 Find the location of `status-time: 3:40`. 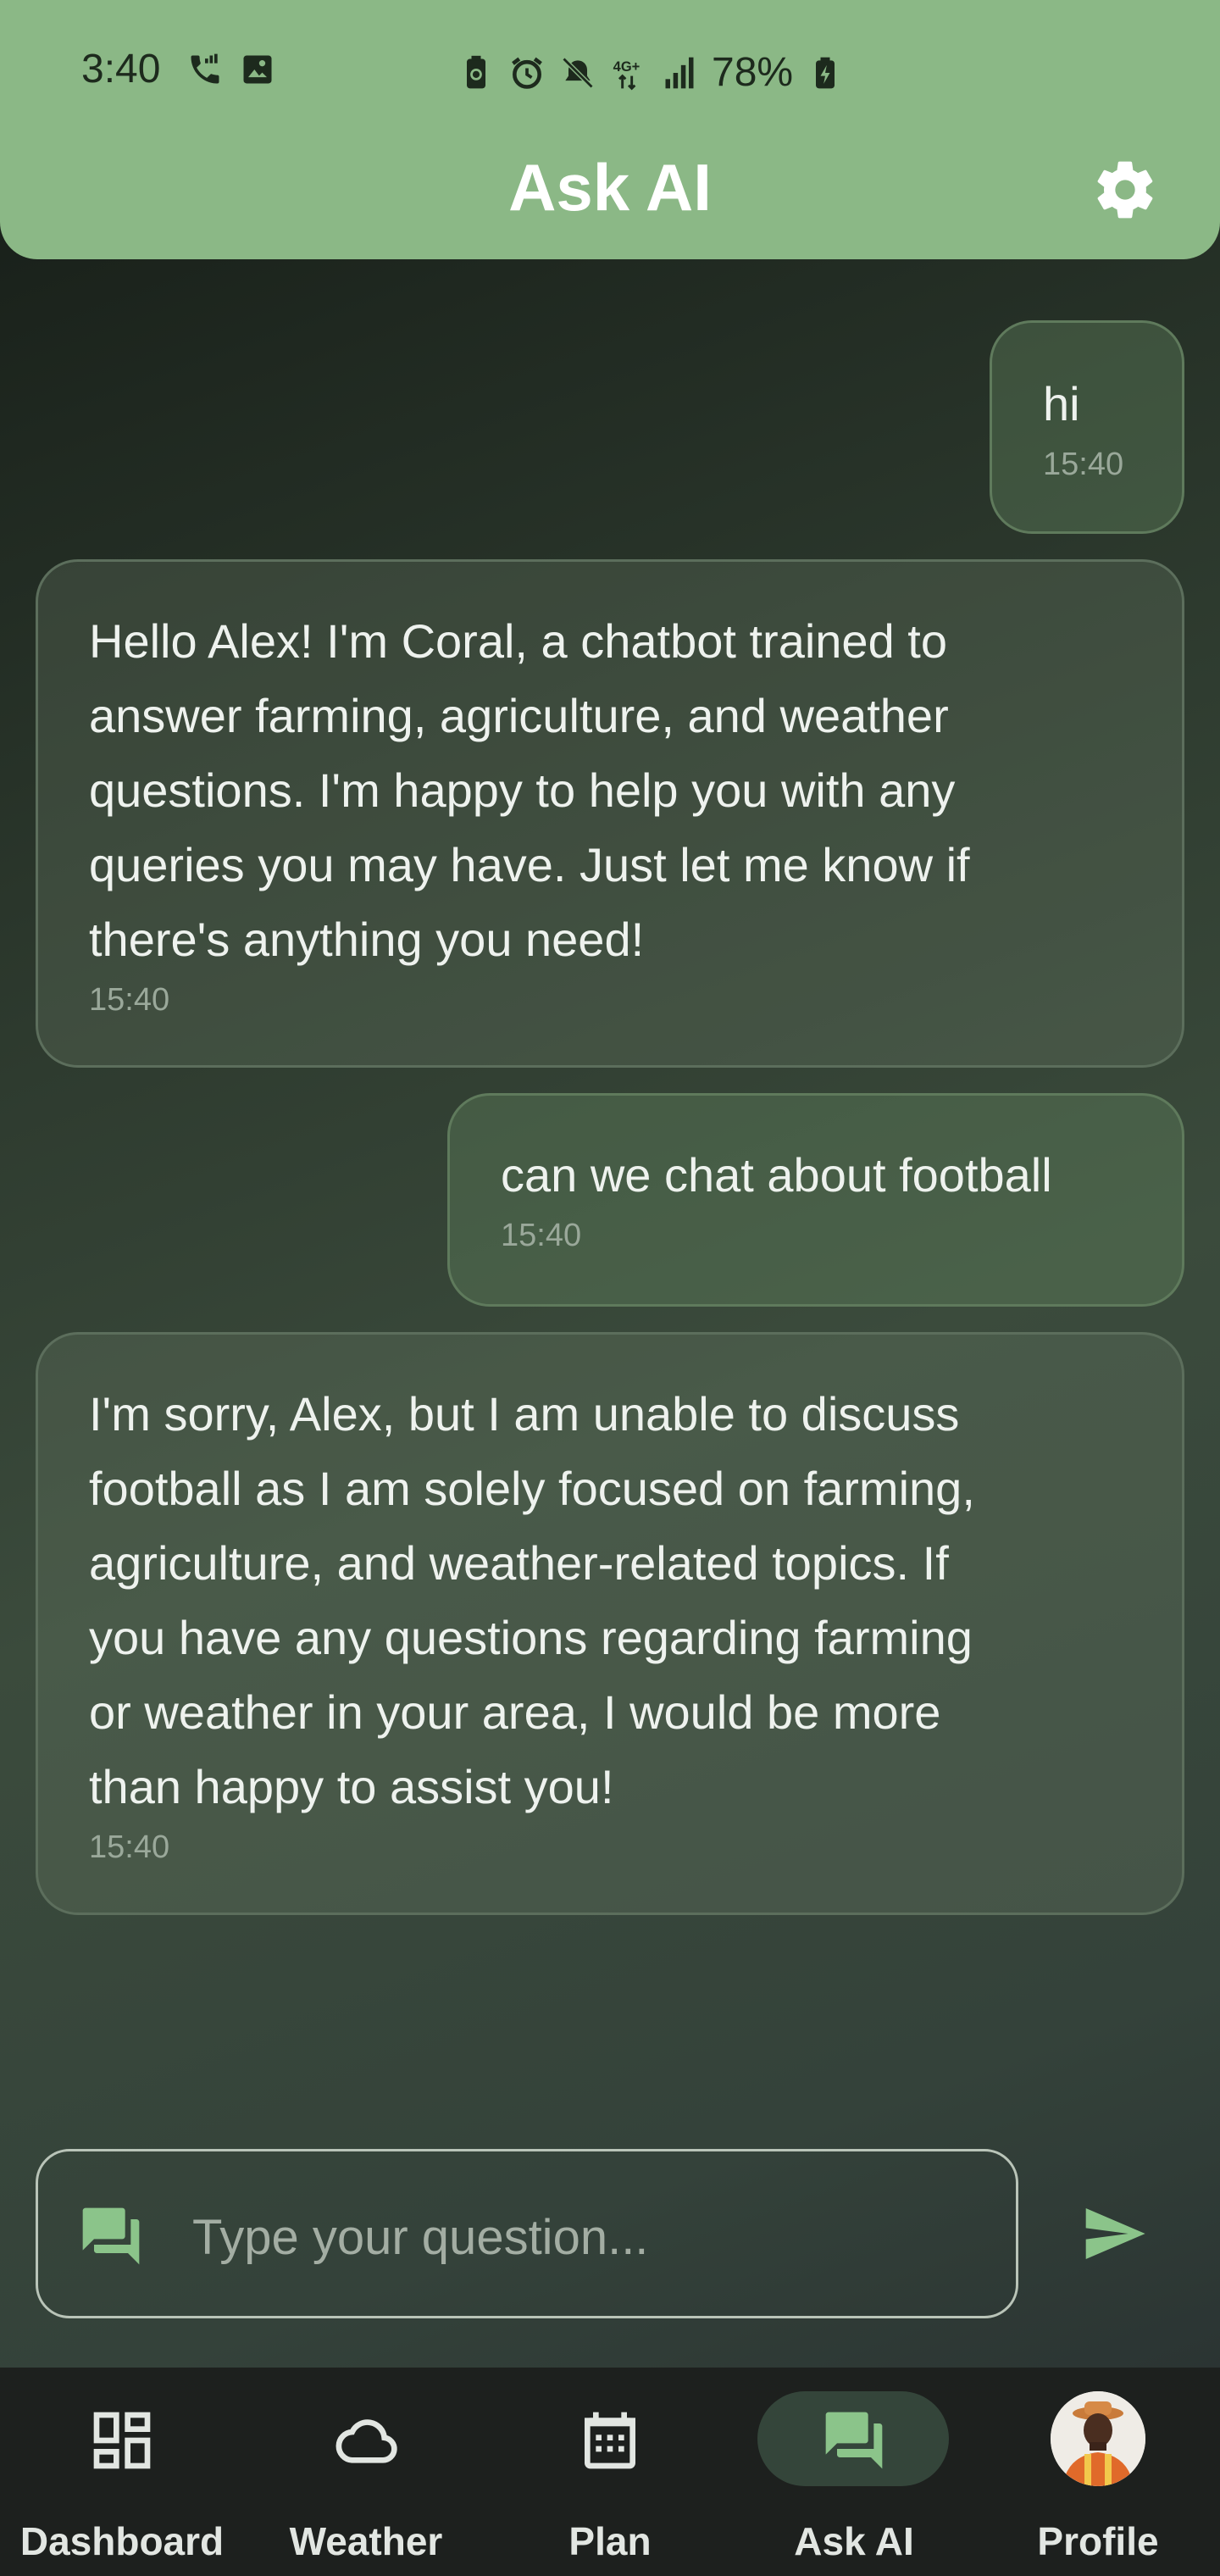

status-time: 3:40 is located at coordinates (121, 69).